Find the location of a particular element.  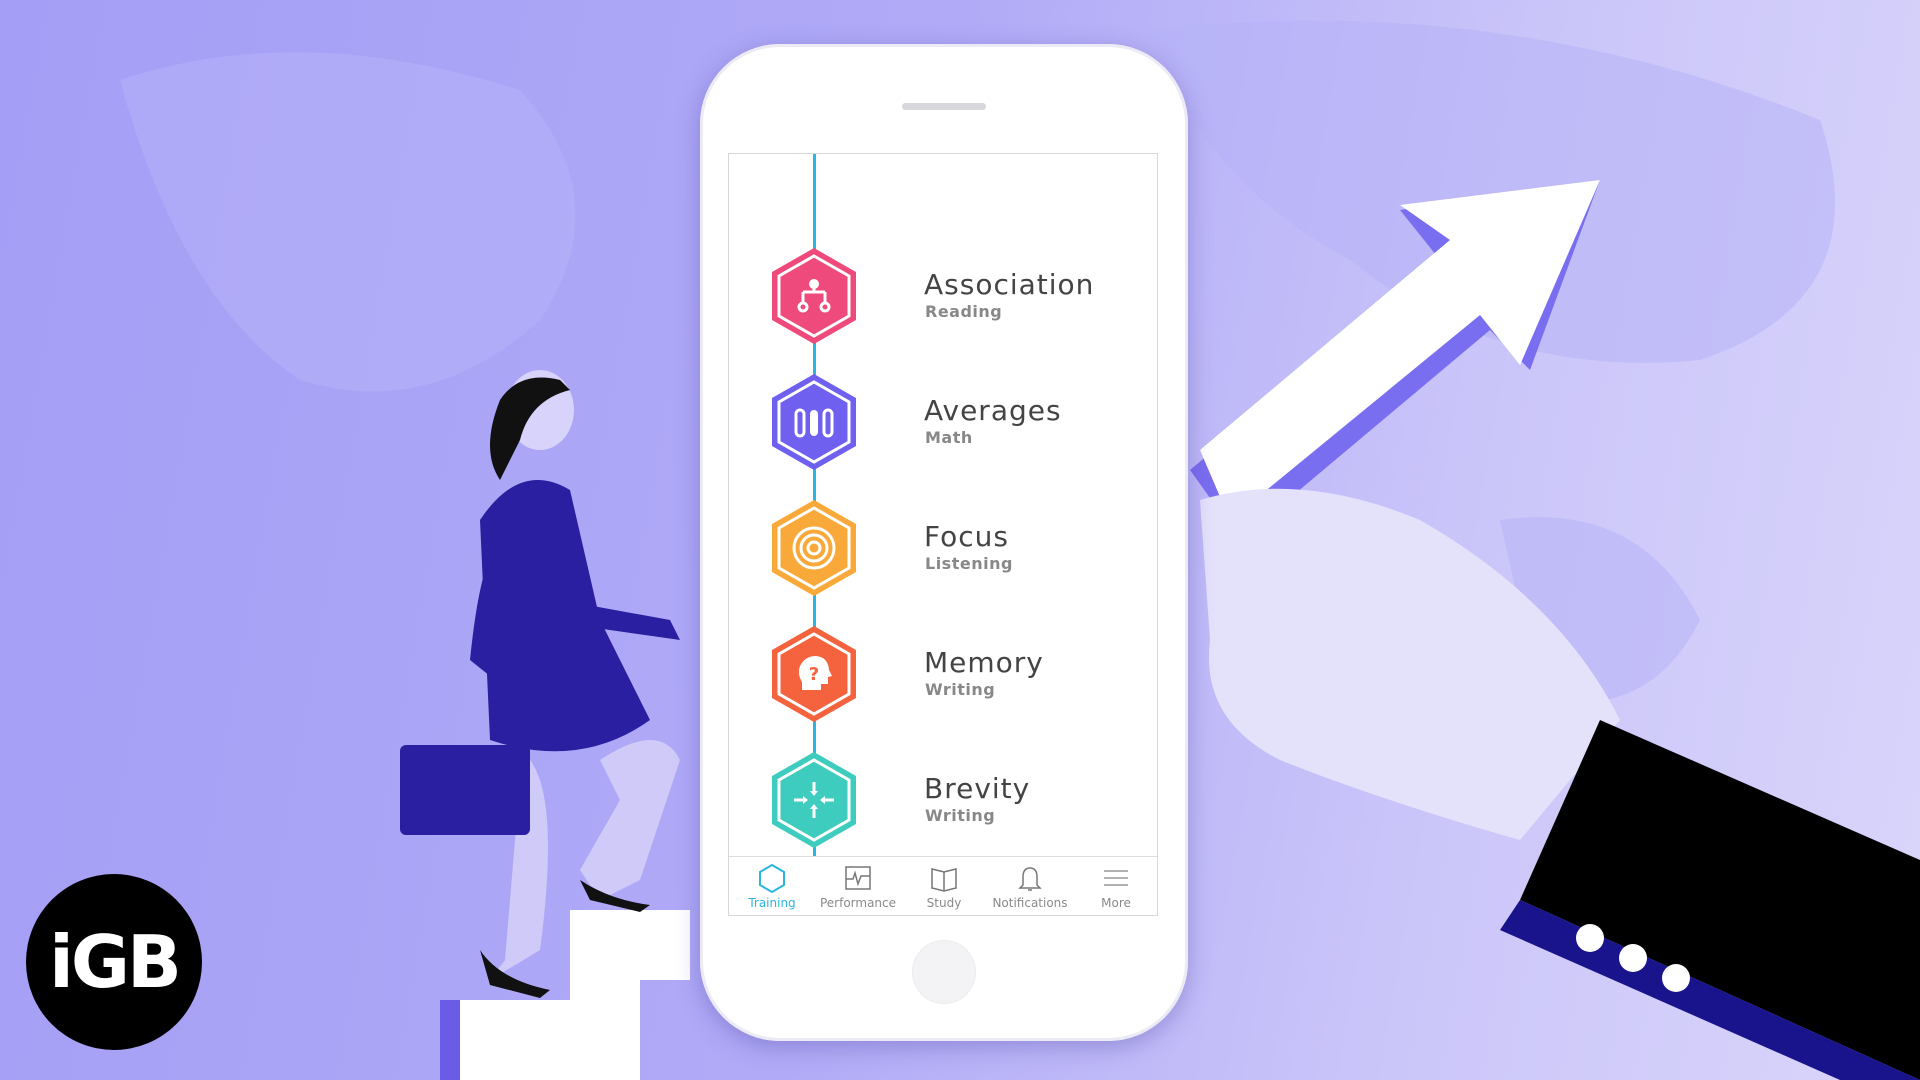

woman-climbing-stairs-illustration is located at coordinates (545, 725).